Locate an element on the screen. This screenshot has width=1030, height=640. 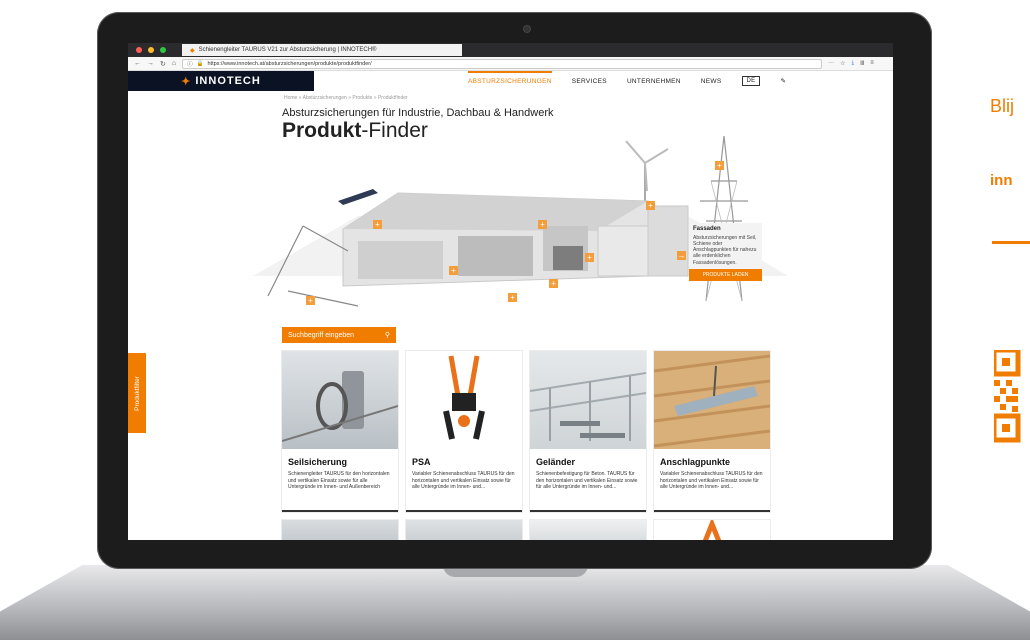
hamburger-menu-icon: ≡ is located at coordinates (872, 63).